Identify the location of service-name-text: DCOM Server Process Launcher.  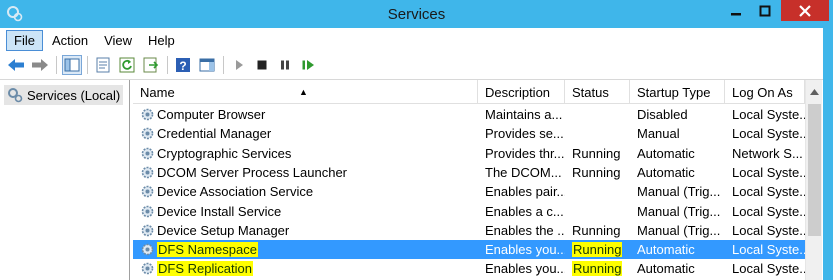
(252, 172).